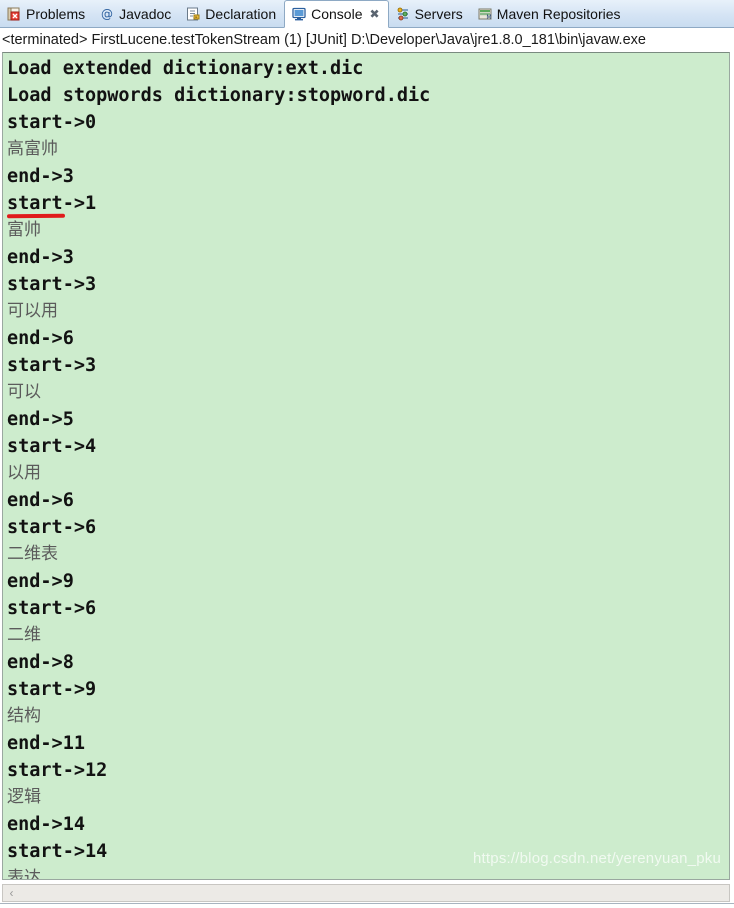 This screenshot has width=734, height=908. I want to click on tab-javadoc-label: Javadoc, so click(145, 13).